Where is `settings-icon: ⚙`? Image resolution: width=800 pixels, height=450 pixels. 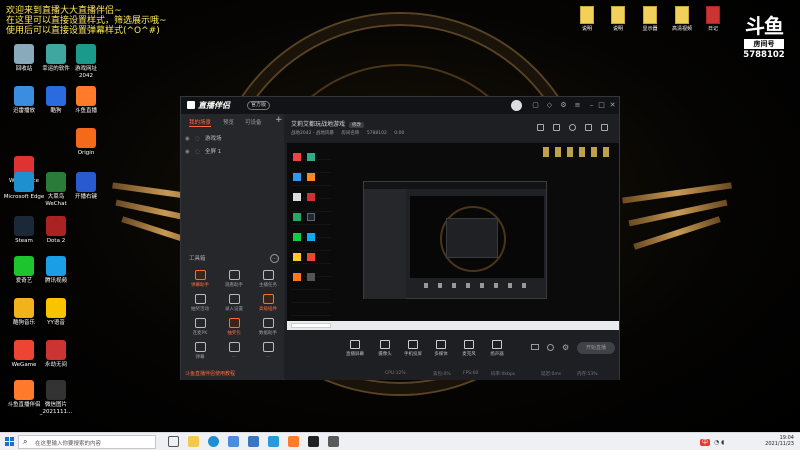
settings-icon: ⚙ is located at coordinates (563, 105).